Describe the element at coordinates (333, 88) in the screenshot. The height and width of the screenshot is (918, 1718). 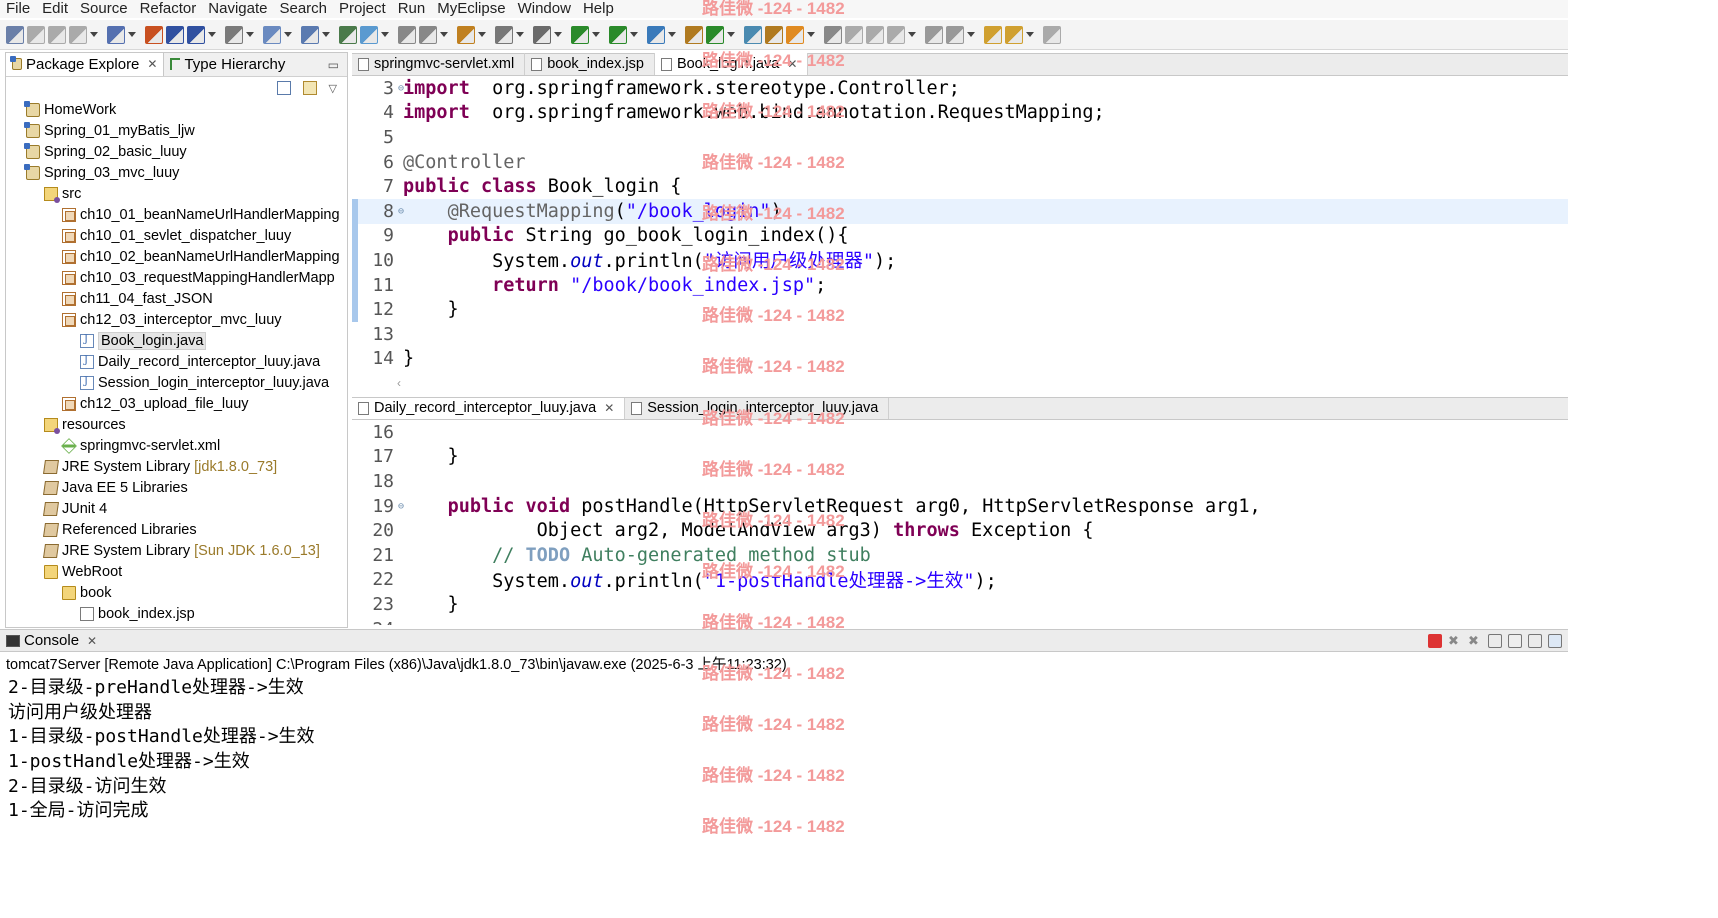
I see `view-menu-icon: ▽` at that location.